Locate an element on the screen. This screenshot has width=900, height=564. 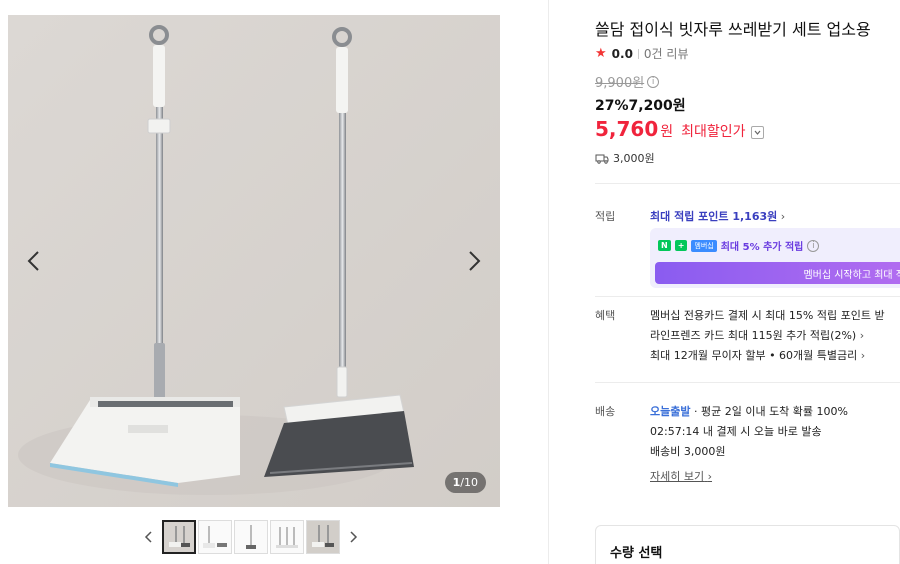
naver-n-badge: N is located at coordinates (664, 245).